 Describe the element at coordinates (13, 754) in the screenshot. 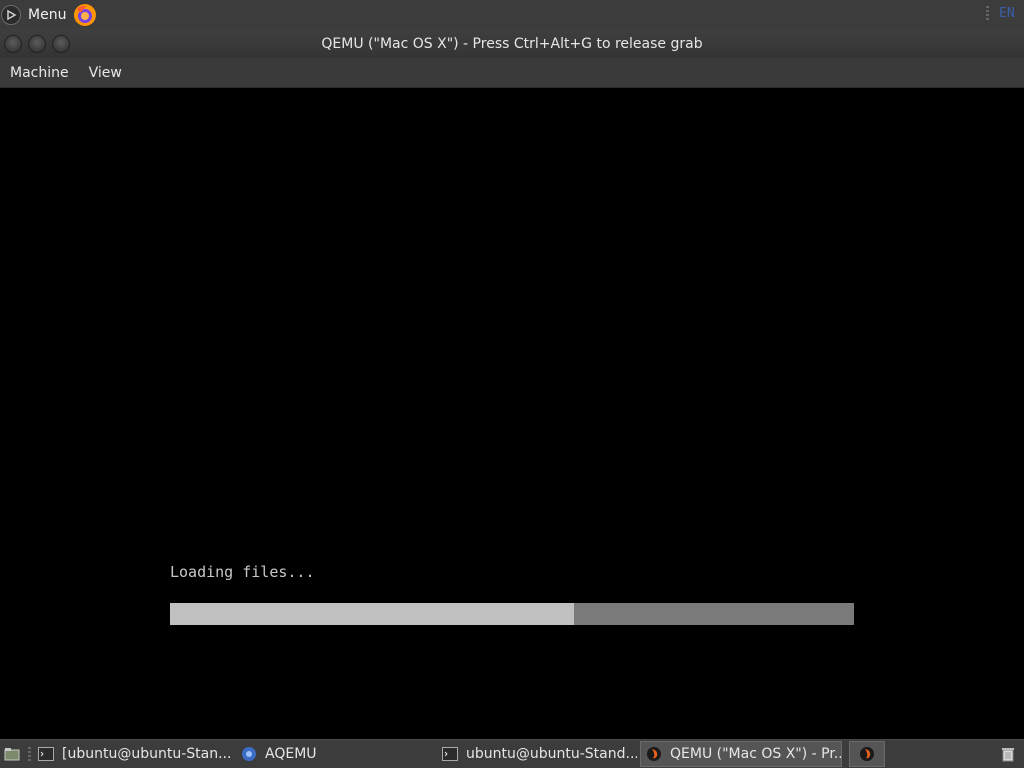

I see `show-desktop-icon` at that location.